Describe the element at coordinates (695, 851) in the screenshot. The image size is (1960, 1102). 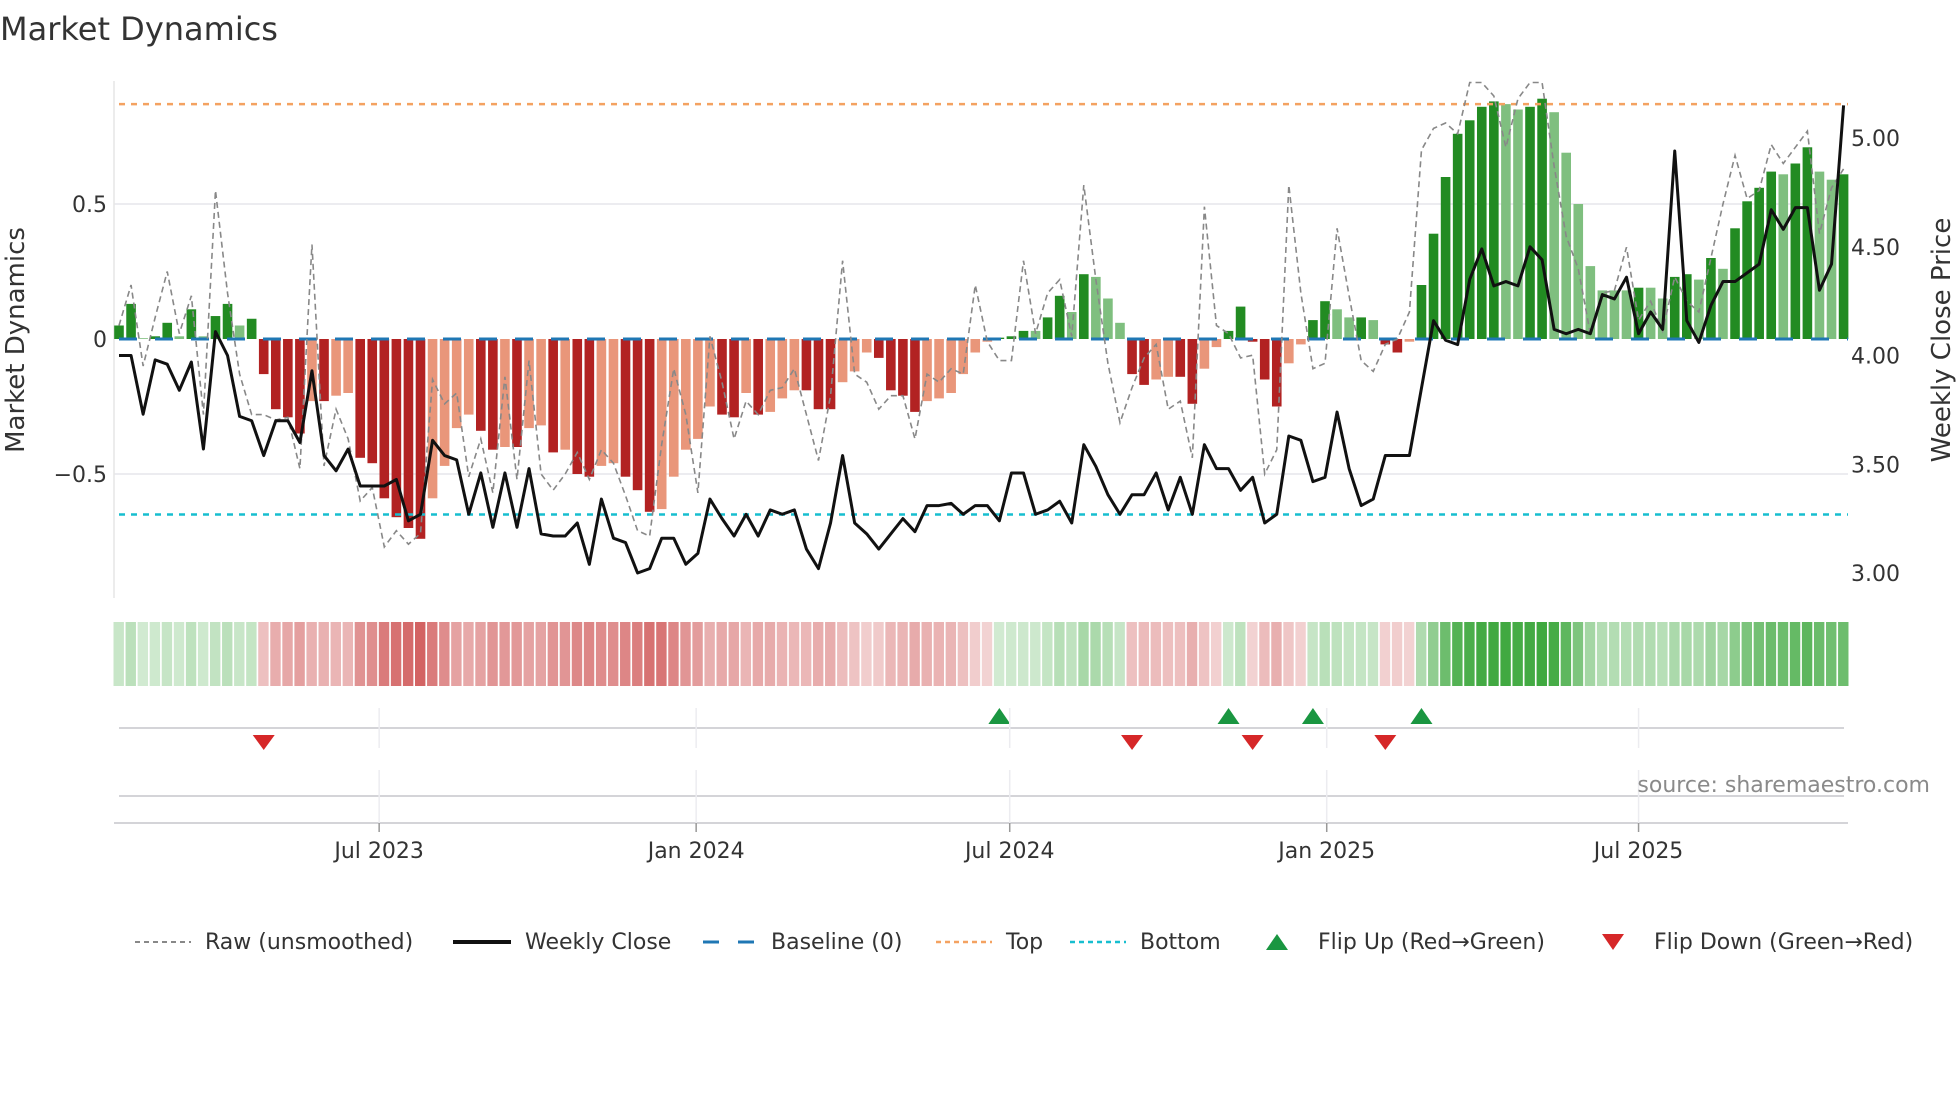
I see `x-tick-label: Jan 2024` at that location.